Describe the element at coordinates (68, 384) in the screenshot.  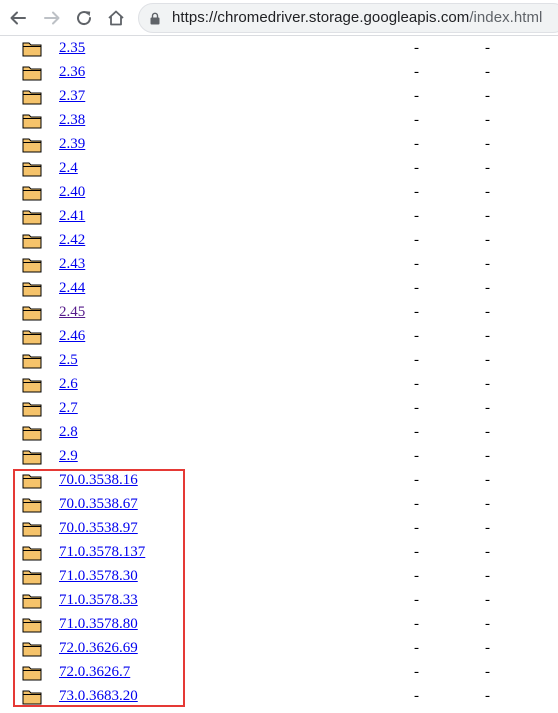
I see `folder-link: 2.6` at that location.